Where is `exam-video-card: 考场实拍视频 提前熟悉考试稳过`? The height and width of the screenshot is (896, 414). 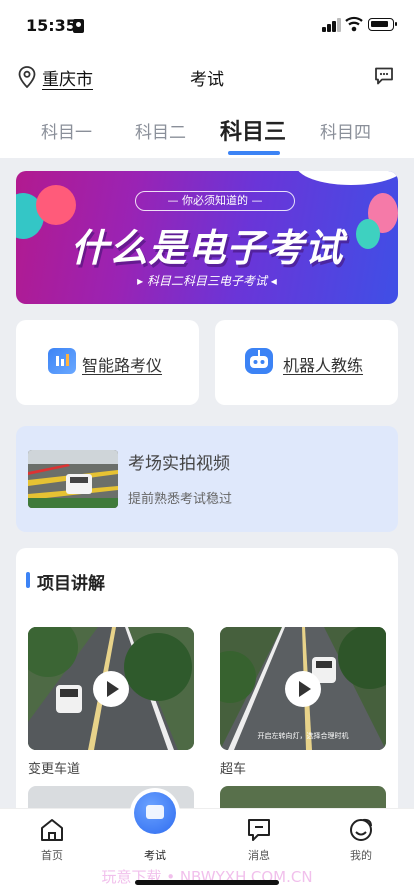
exam-video-card: 考场实拍视频 提前熟悉考试稳过 is located at coordinates (207, 479).